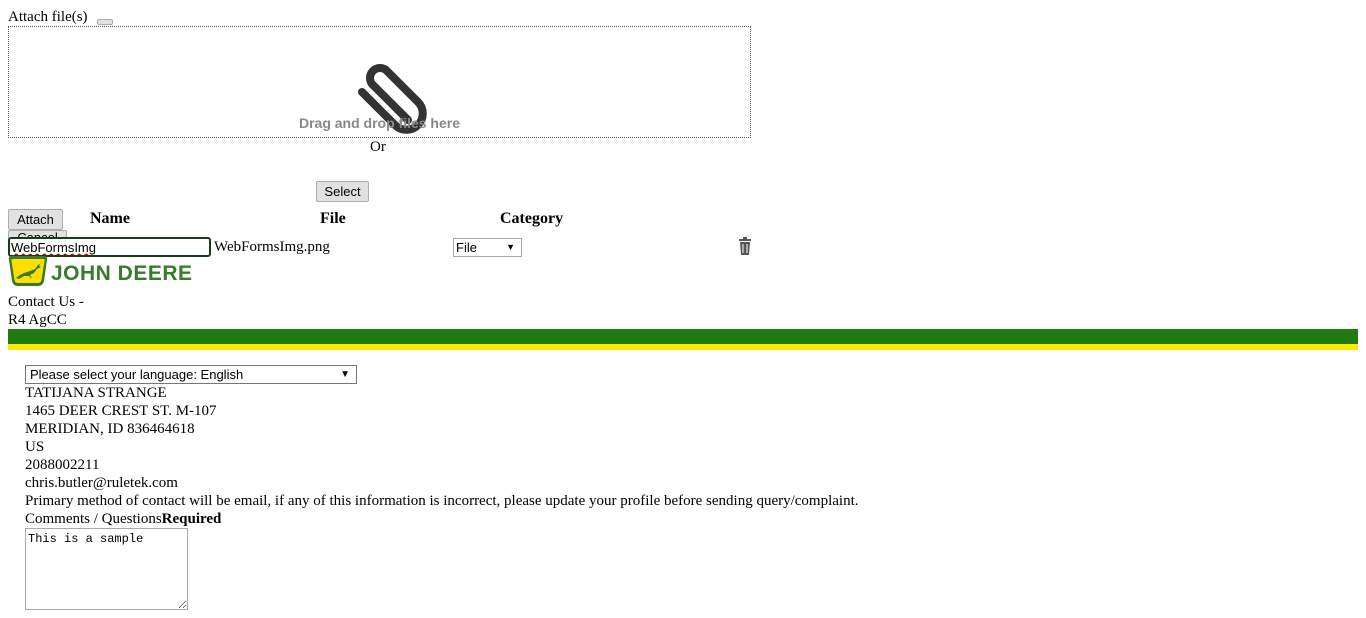 The image size is (1366, 618). Describe the element at coordinates (62, 465) in the screenshot. I see `profile-phone: 2088002211` at that location.